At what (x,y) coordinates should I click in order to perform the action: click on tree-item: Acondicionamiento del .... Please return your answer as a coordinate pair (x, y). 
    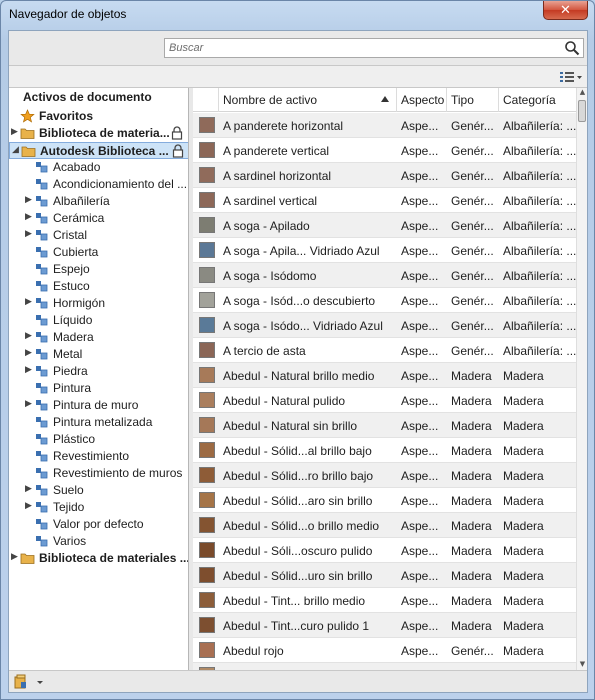
    Looking at the image, I should click on (98, 184).